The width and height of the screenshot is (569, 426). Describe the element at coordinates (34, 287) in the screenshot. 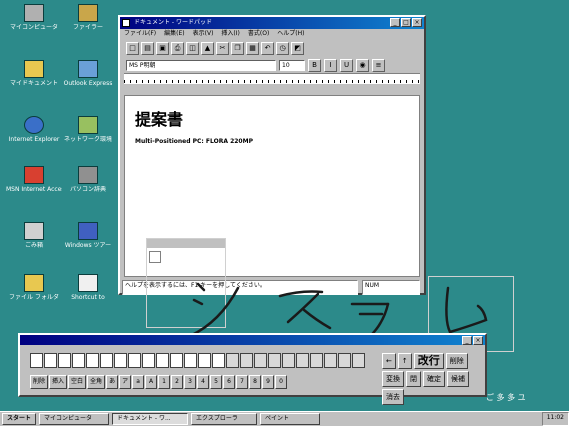

I see `desktop-icon-folder: ファイル フォルダ` at that location.